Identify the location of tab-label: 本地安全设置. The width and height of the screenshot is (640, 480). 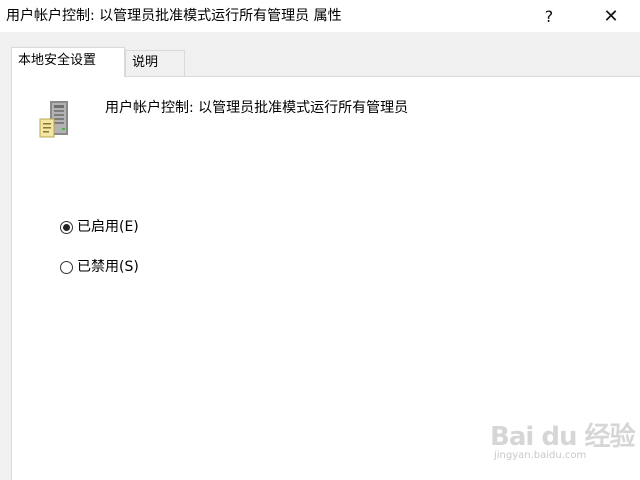
(57, 60).